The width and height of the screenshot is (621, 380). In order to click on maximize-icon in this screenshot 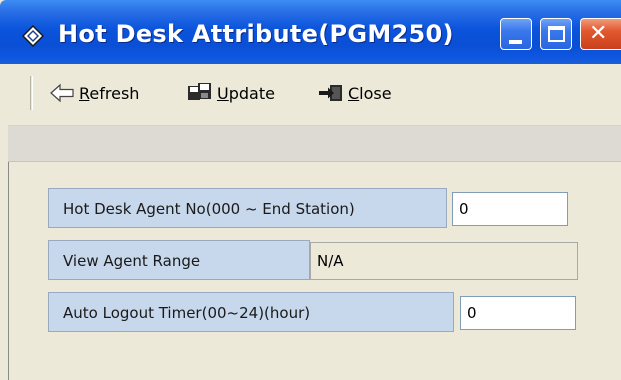, I will do `click(556, 34)`.